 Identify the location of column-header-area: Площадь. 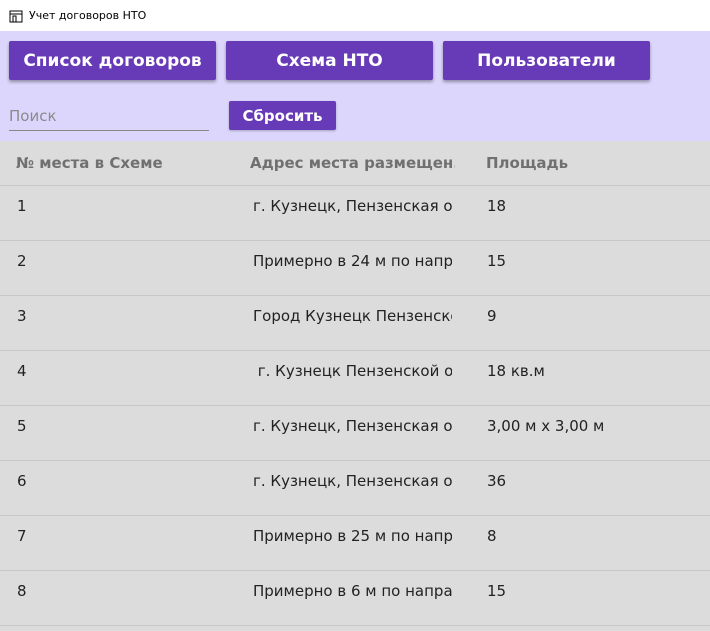
(586, 163).